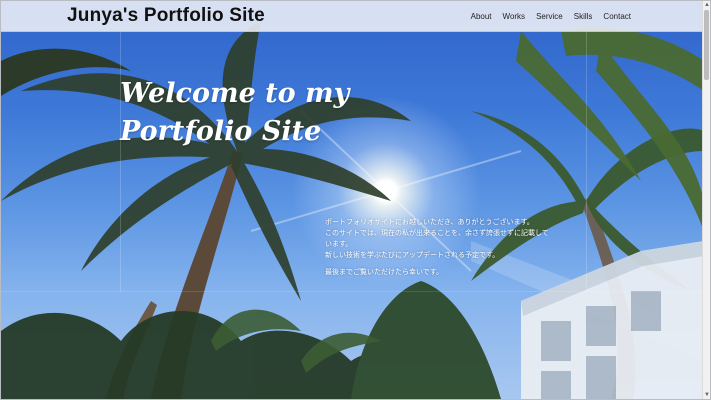  Describe the element at coordinates (706, 200) in the screenshot. I see `vertical-scrollbar: ▲ ▼` at that location.